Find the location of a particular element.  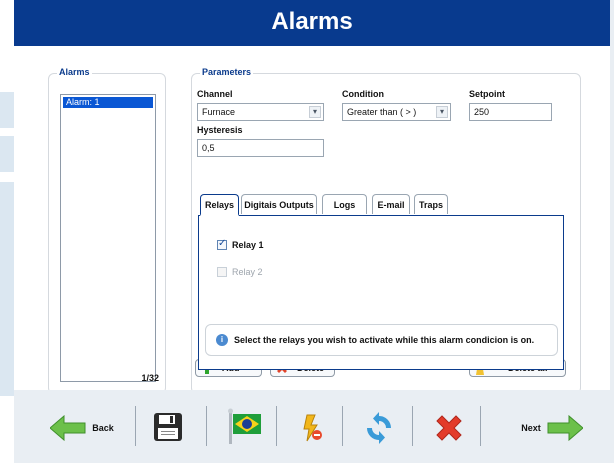

hysteresis-input: 0,5 is located at coordinates (260, 148).